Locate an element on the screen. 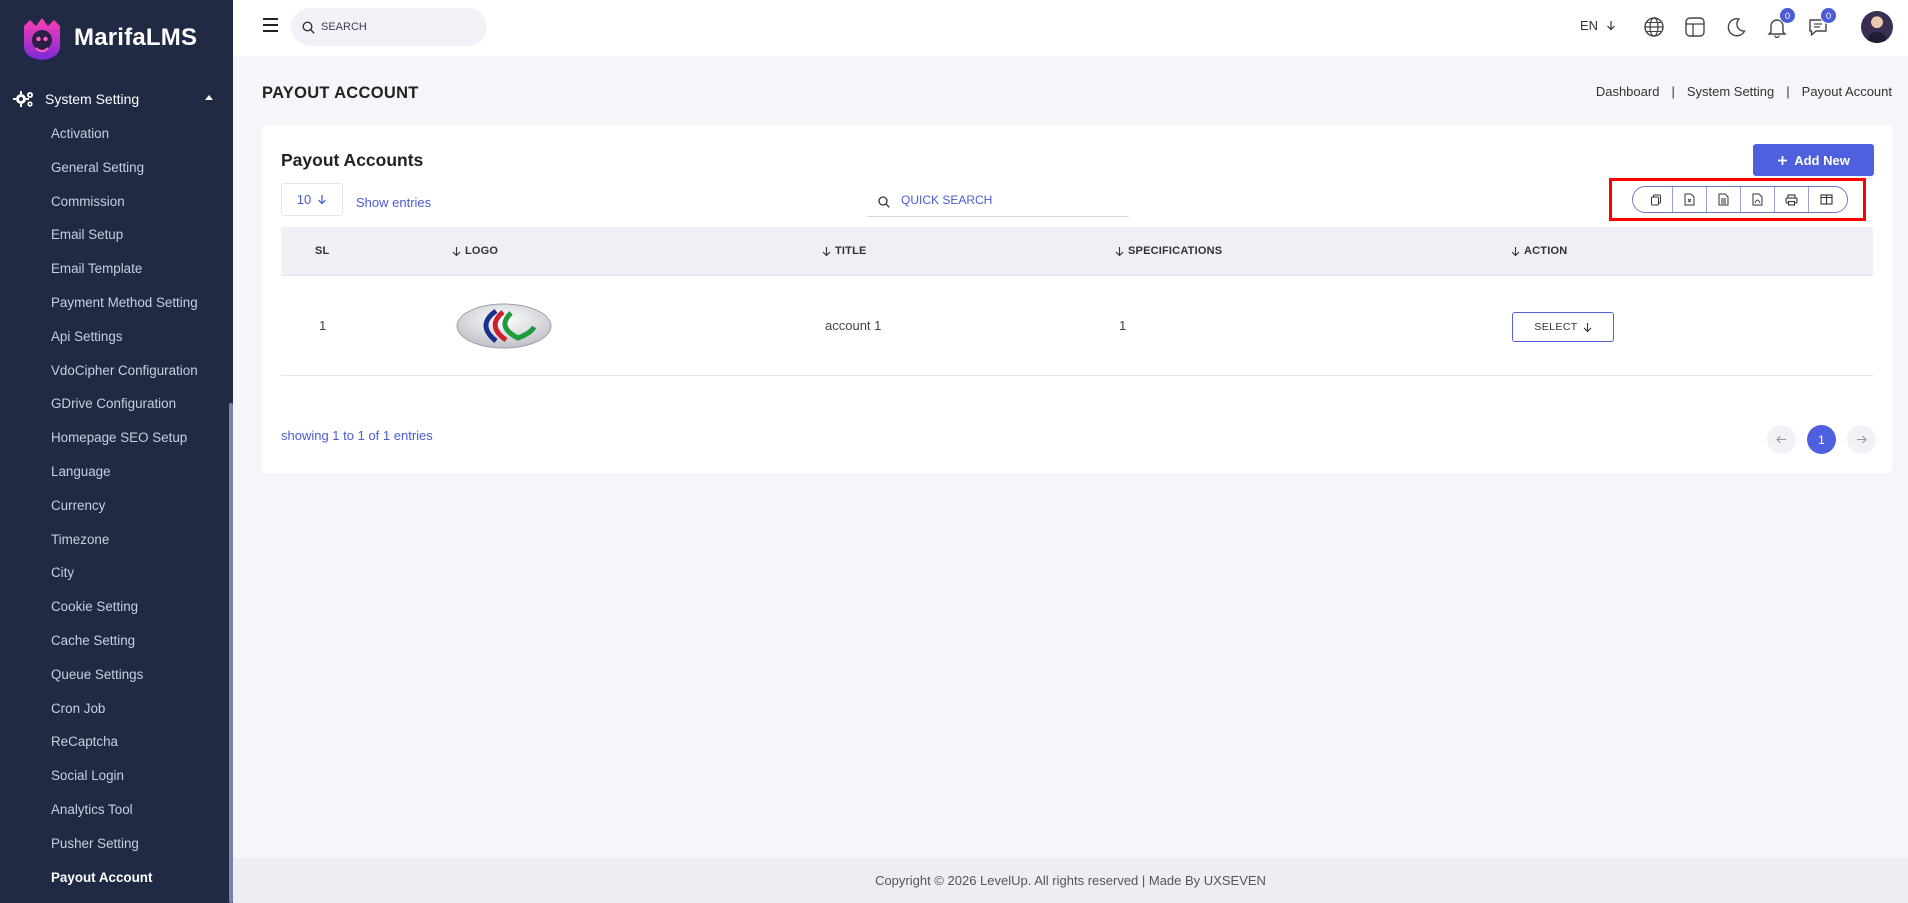  sidebar-item-cron-job: Cron Job is located at coordinates (116, 714).